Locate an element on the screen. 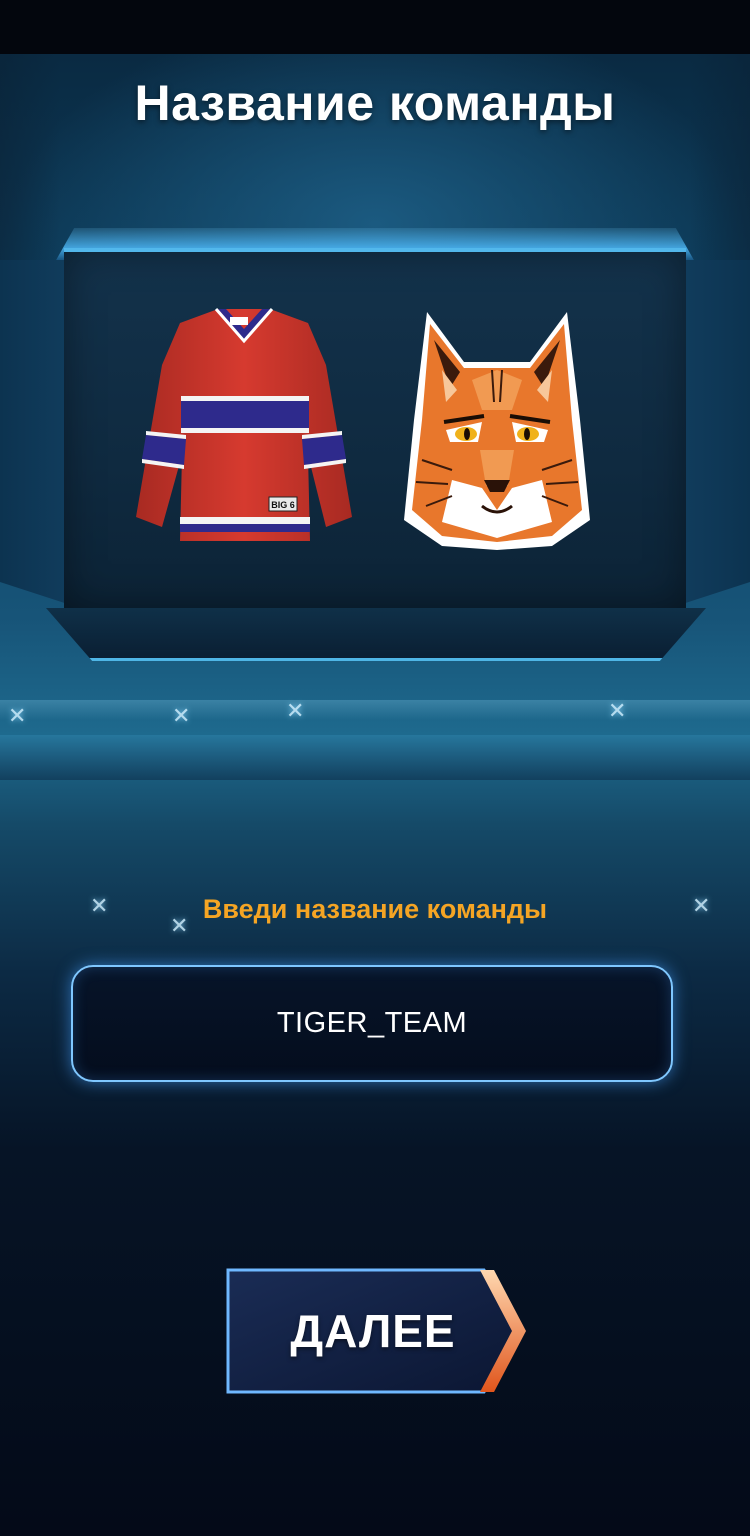  status-bar is located at coordinates (375, 27).